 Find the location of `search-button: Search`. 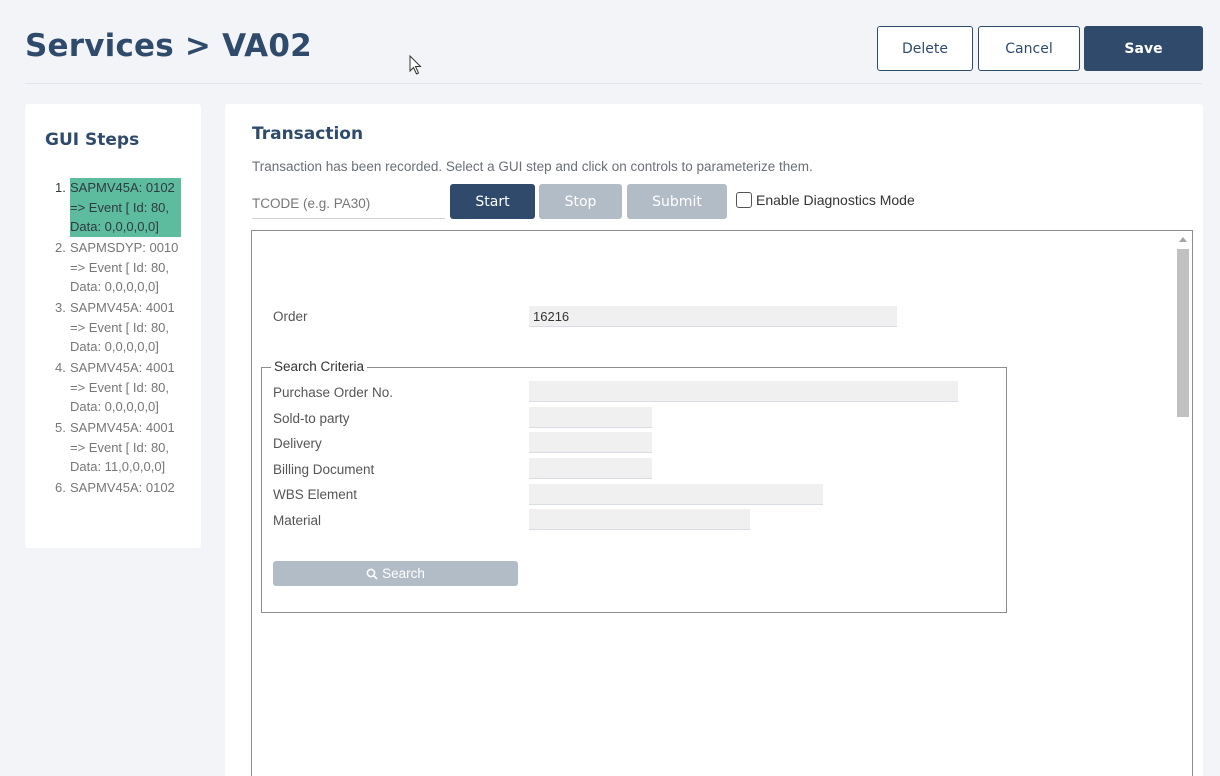

search-button: Search is located at coordinates (395, 573).